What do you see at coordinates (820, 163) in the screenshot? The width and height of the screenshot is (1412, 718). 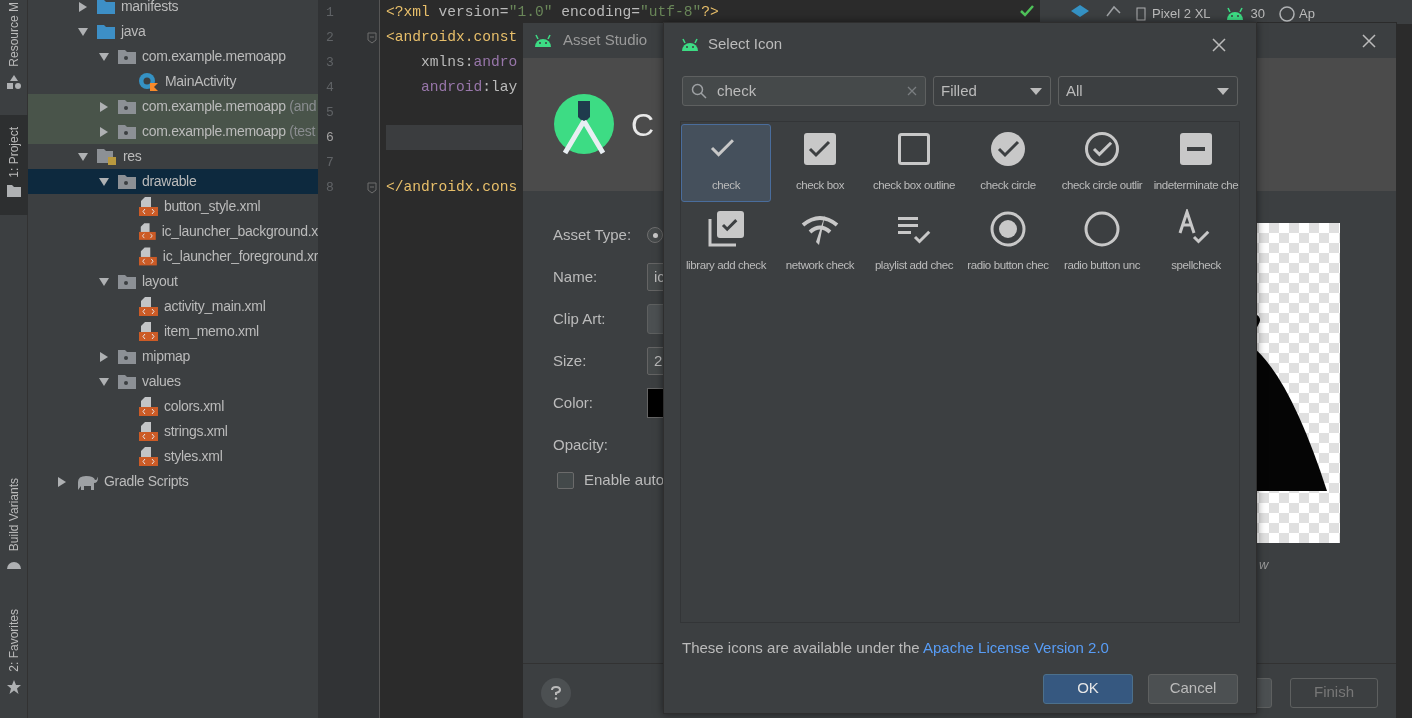 I see `icon-cell: check box` at bounding box center [820, 163].